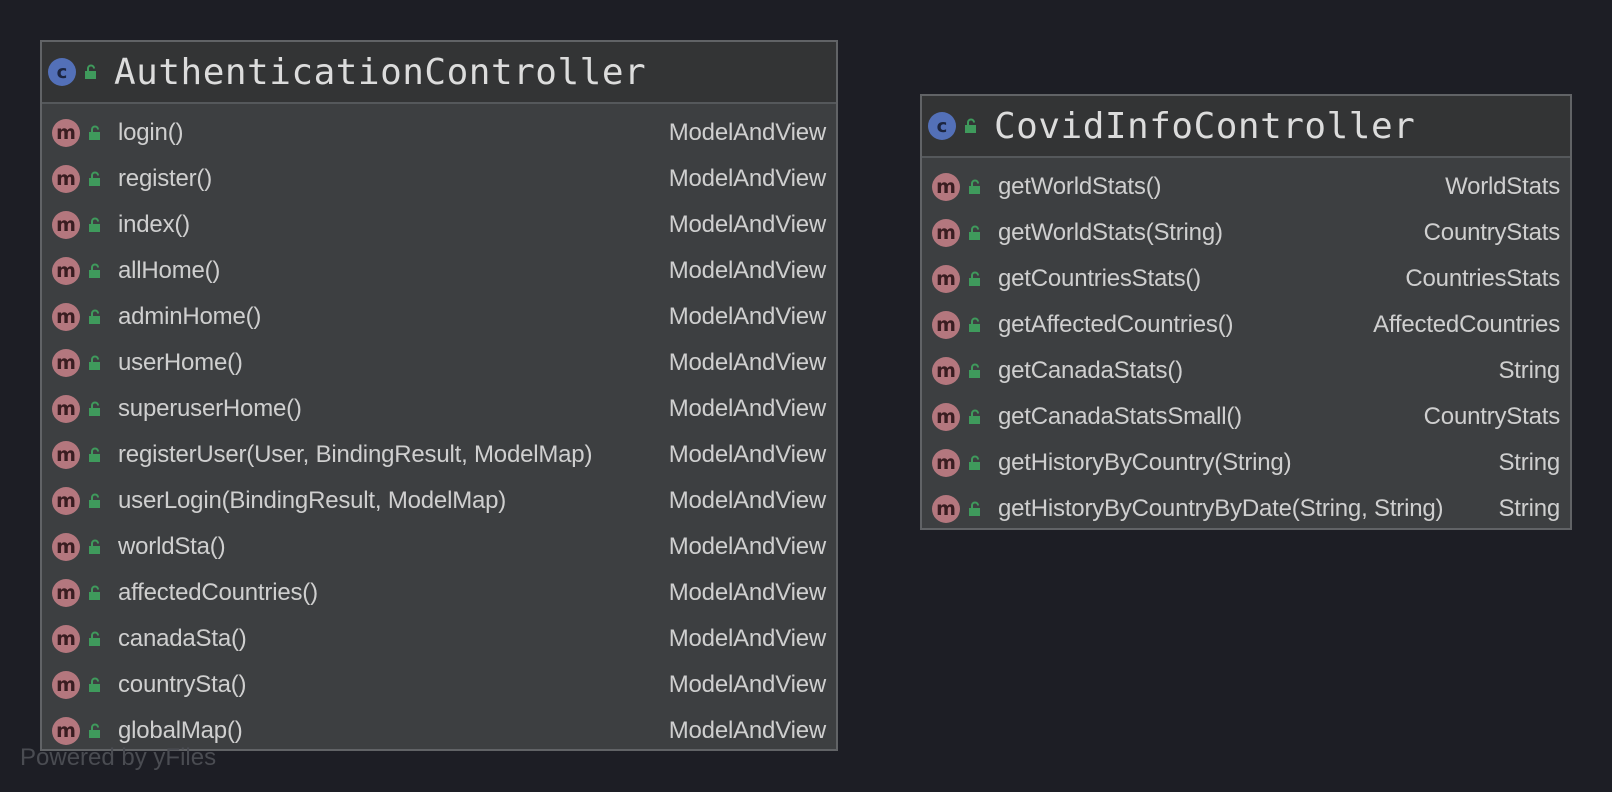  What do you see at coordinates (1116, 324) in the screenshot?
I see `method-name: getAffectedCountries()` at bounding box center [1116, 324].